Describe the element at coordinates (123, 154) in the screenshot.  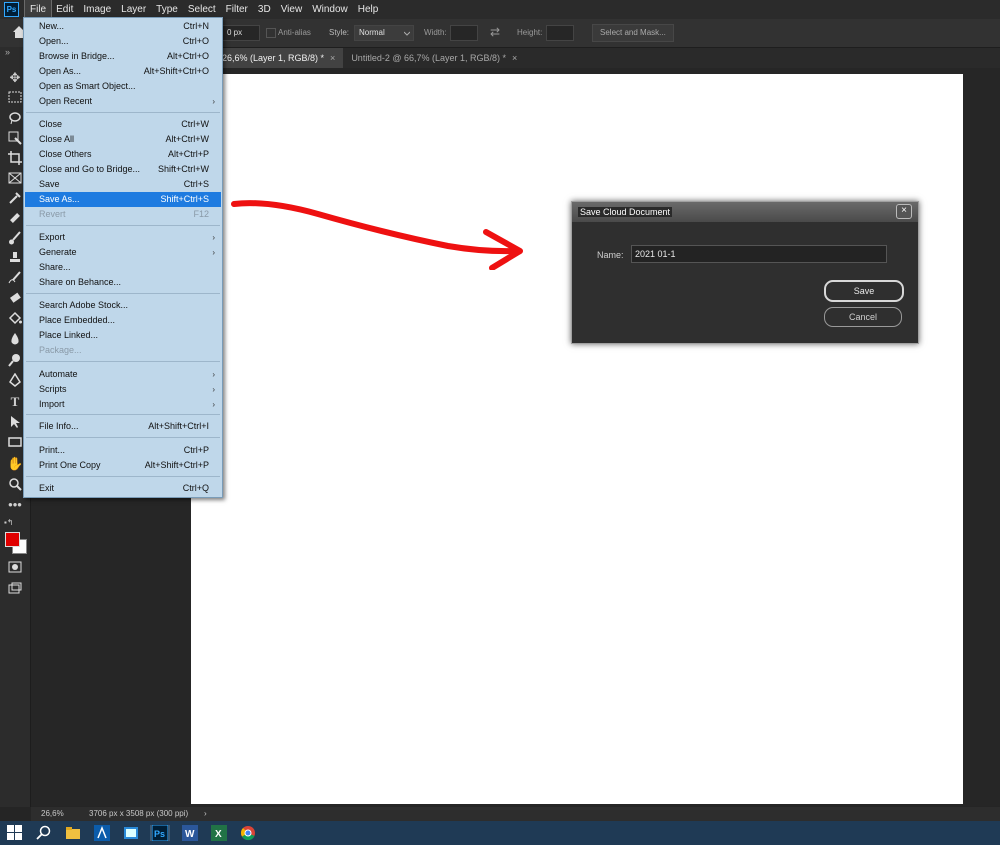
I see `menu-item-close-others: Close Others Alt+Ctrl+P` at that location.